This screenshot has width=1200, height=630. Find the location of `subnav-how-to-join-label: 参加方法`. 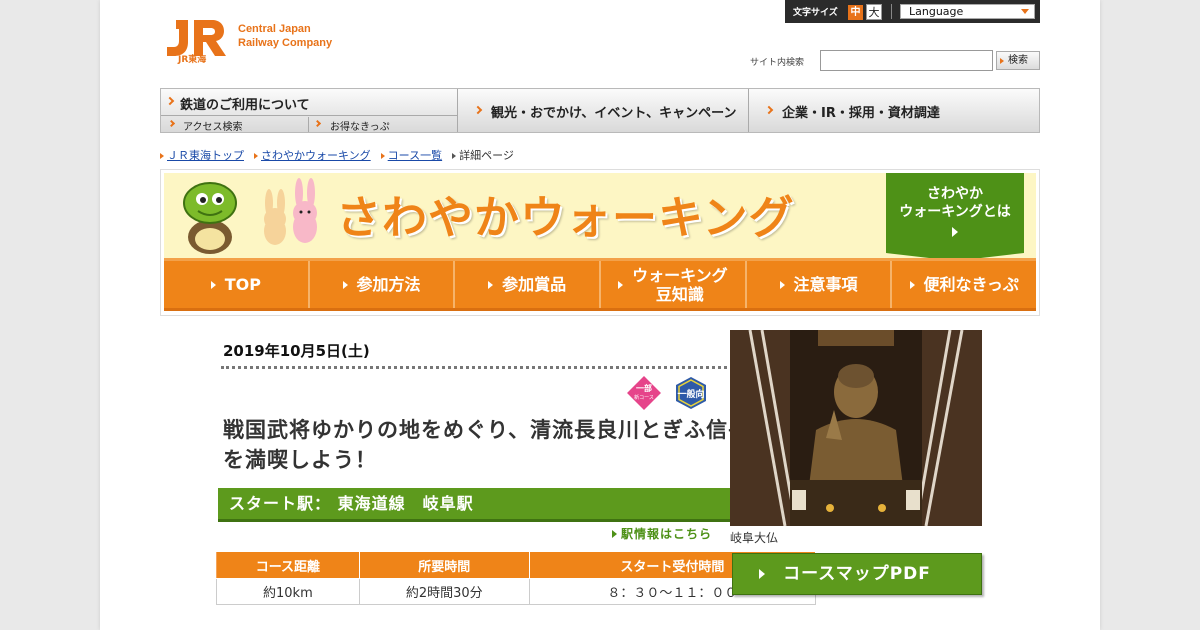

subnav-how-to-join-label: 参加方法 is located at coordinates (388, 284).